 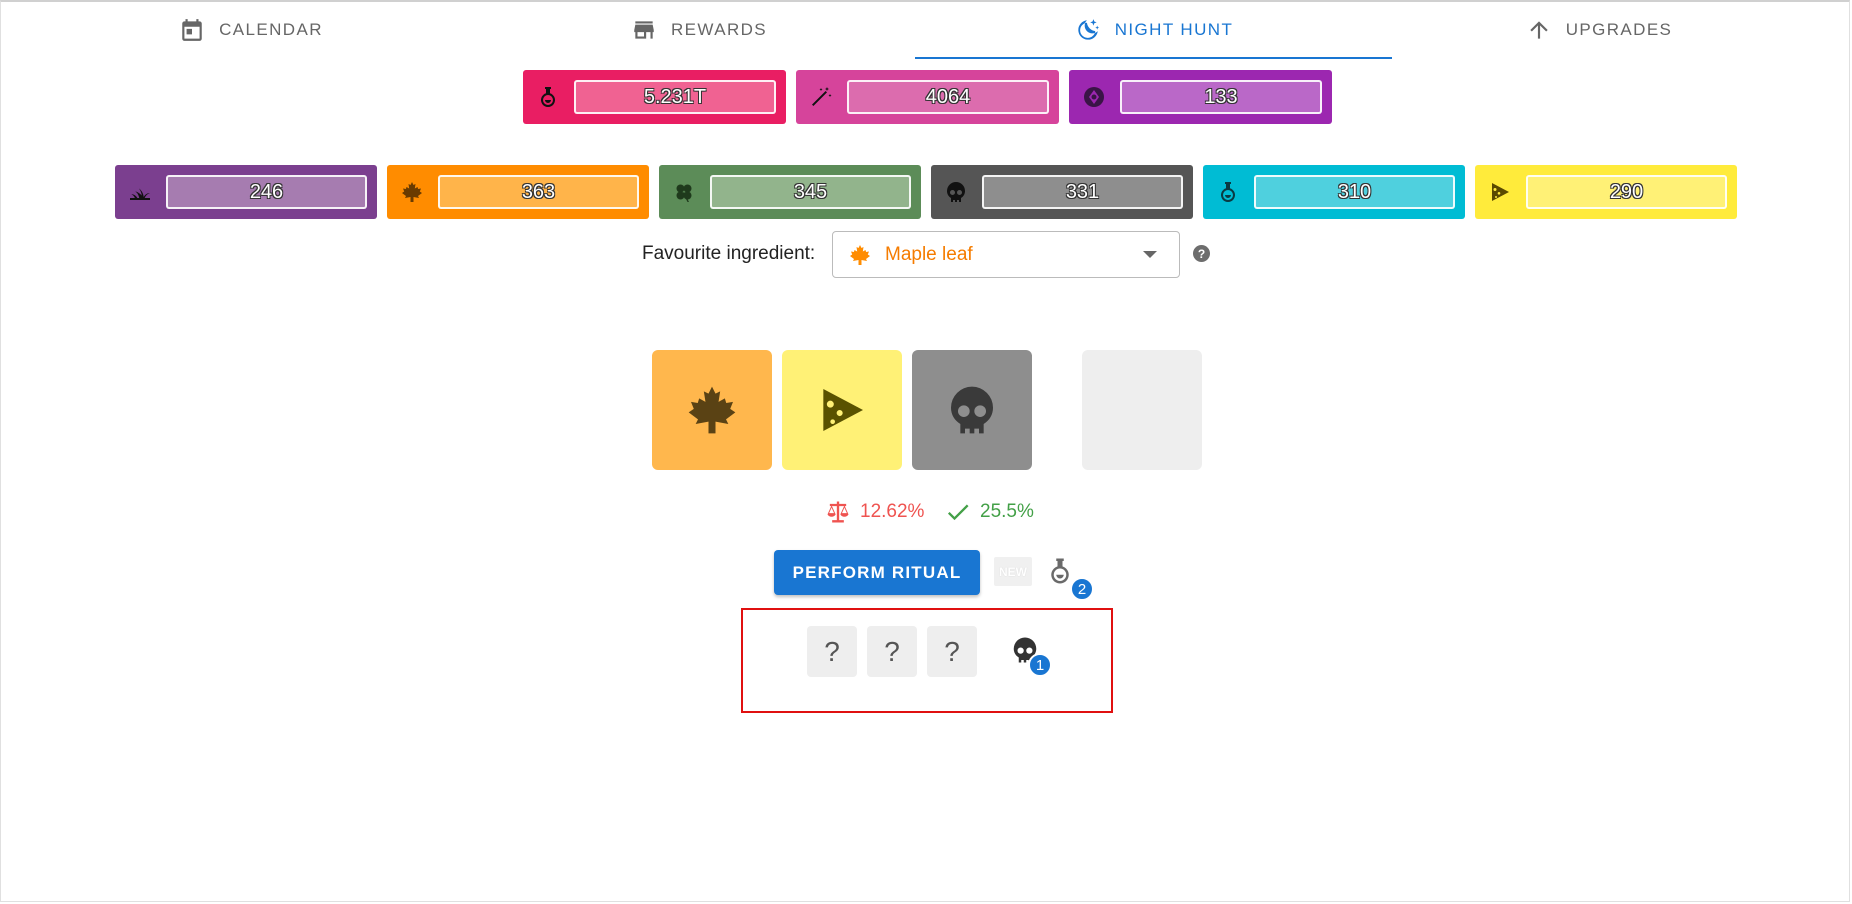 I want to click on currency-gem-value: 133, so click(x=1221, y=97).